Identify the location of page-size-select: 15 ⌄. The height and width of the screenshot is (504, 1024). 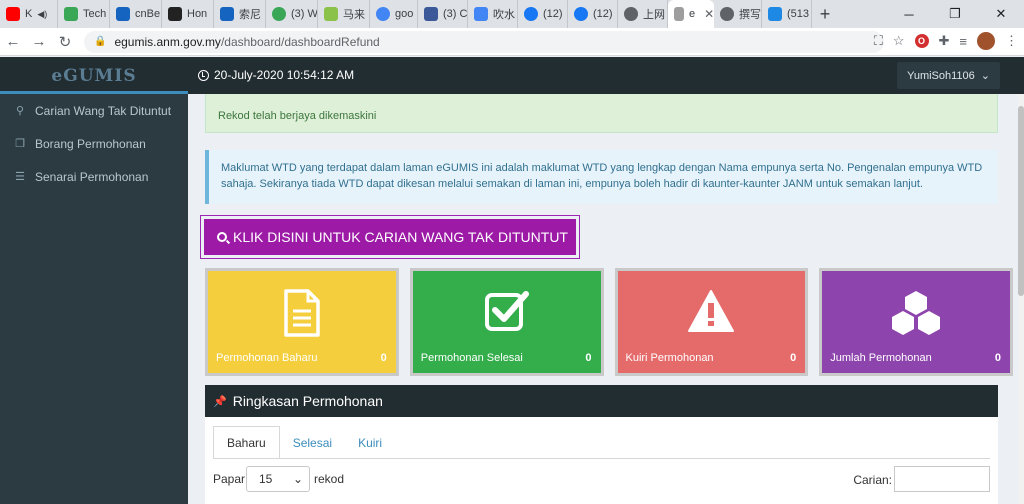
(278, 479).